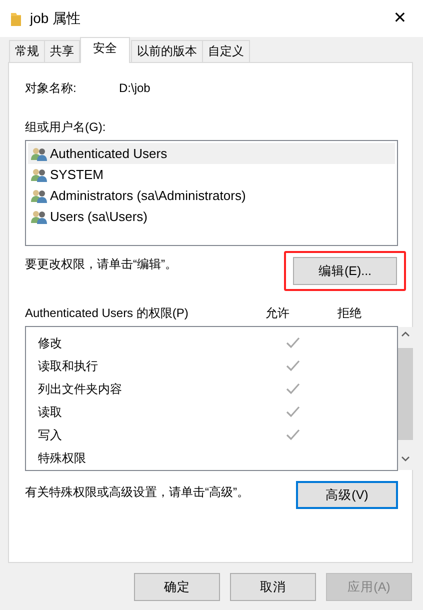 The height and width of the screenshot is (610, 423). I want to click on user-row: Authenticated Users, so click(211, 153).